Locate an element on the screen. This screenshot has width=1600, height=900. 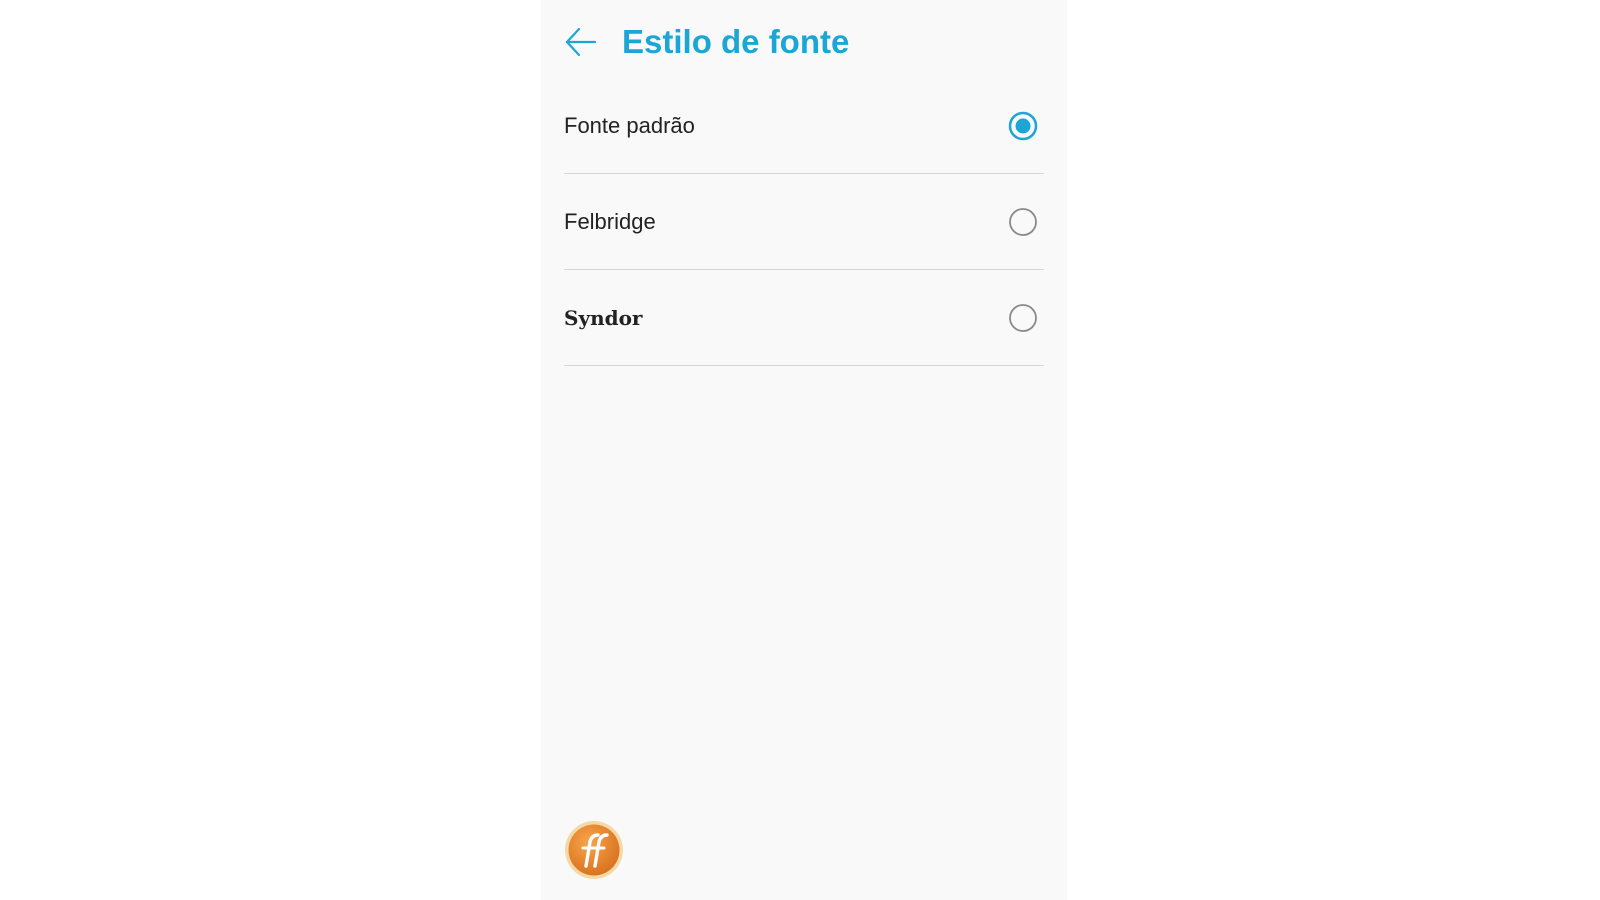
font-option-felbridge: Felbridge is located at coordinates (804, 222).